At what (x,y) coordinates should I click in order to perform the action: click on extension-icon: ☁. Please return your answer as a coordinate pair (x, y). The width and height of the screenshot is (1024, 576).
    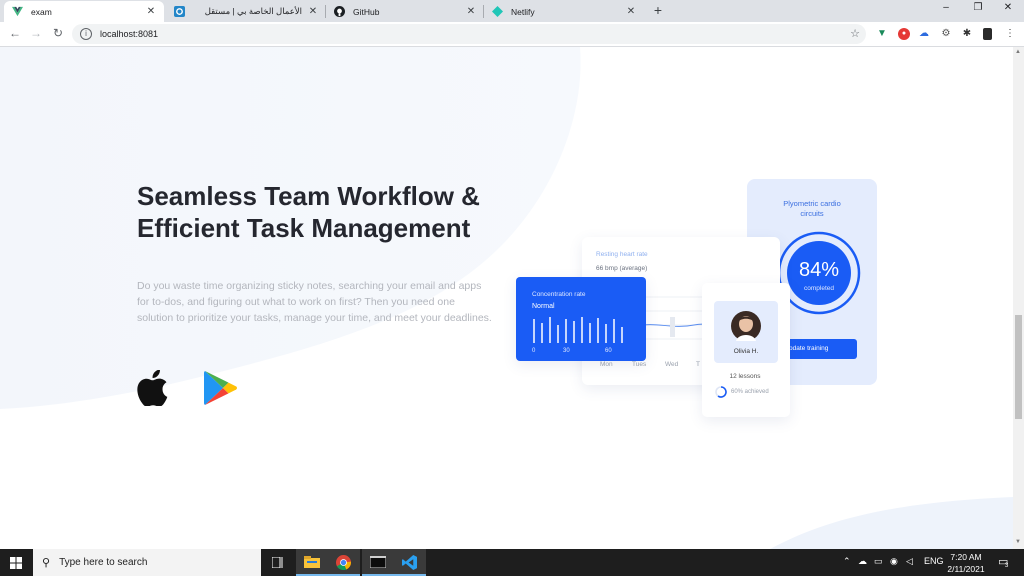
    Looking at the image, I should click on (924, 34).